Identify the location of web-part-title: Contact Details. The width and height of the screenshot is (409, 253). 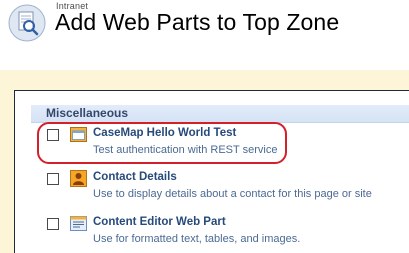
(135, 177).